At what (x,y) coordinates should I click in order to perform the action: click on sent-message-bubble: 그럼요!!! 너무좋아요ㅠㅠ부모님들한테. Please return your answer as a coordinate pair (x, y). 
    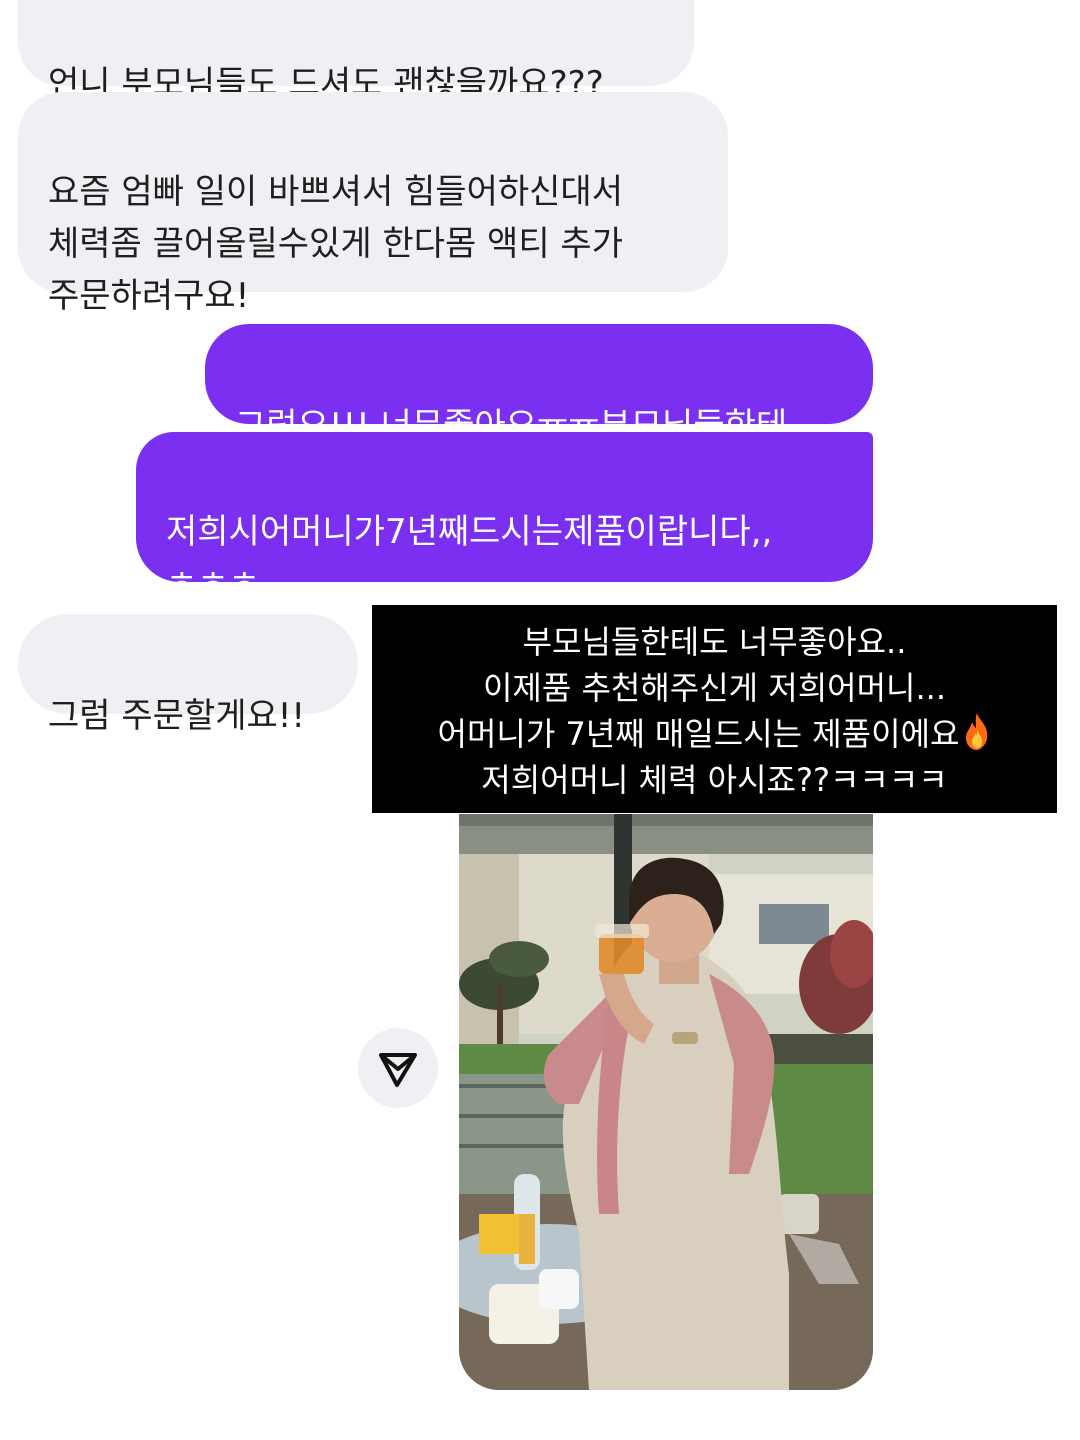
    Looking at the image, I should click on (539, 385).